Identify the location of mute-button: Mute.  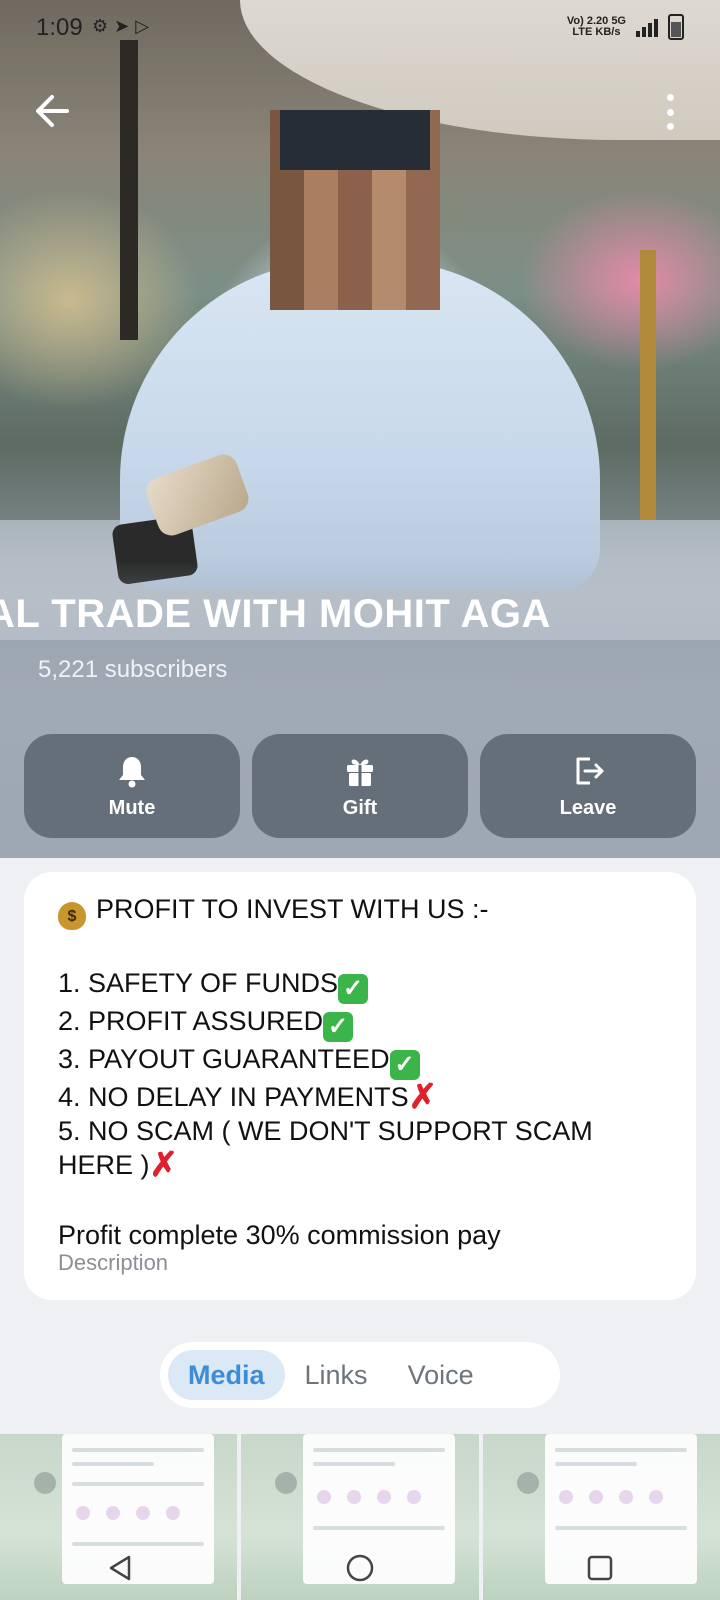
(132, 786).